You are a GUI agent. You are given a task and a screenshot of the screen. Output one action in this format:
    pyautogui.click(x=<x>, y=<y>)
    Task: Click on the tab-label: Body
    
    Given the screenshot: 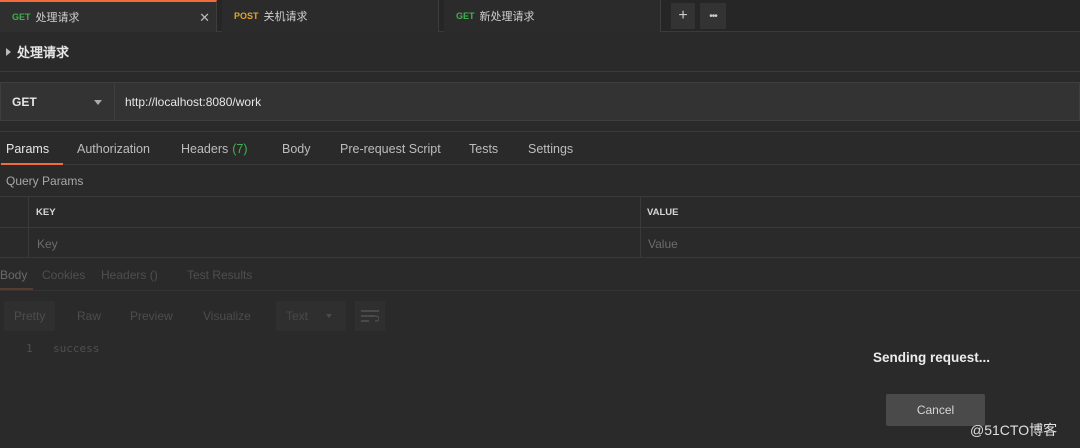 What is the action you would take?
    pyautogui.click(x=296, y=148)
    